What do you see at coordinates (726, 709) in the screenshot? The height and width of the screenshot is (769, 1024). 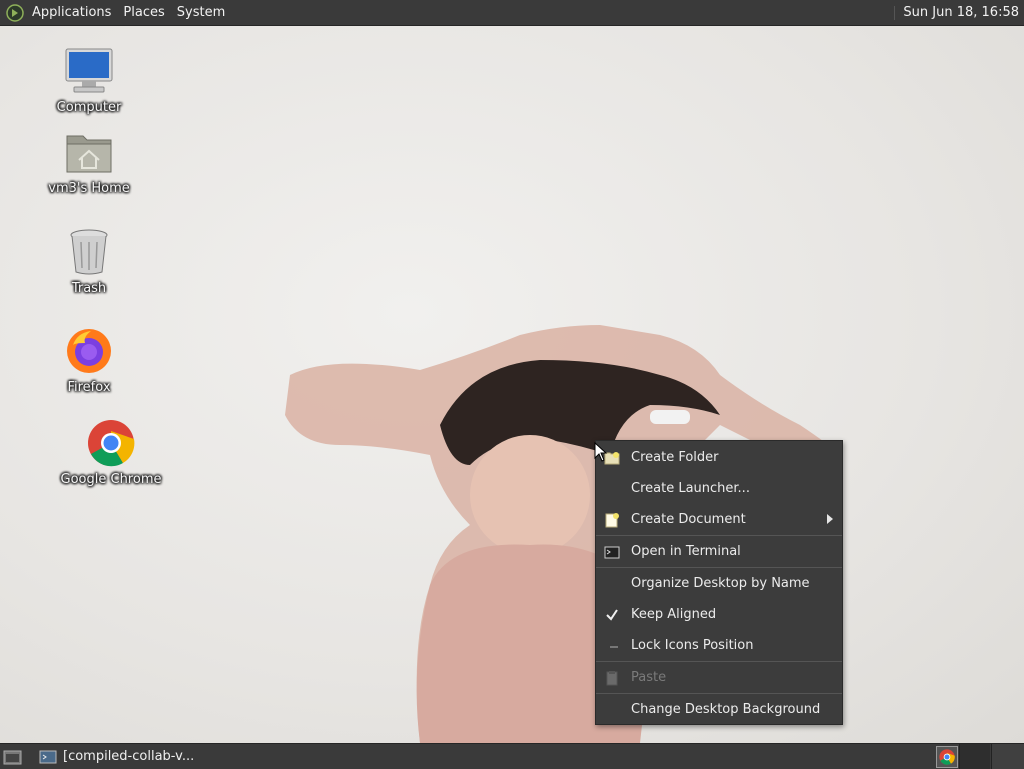 I see `menu-item-label: Change Desktop Background` at bounding box center [726, 709].